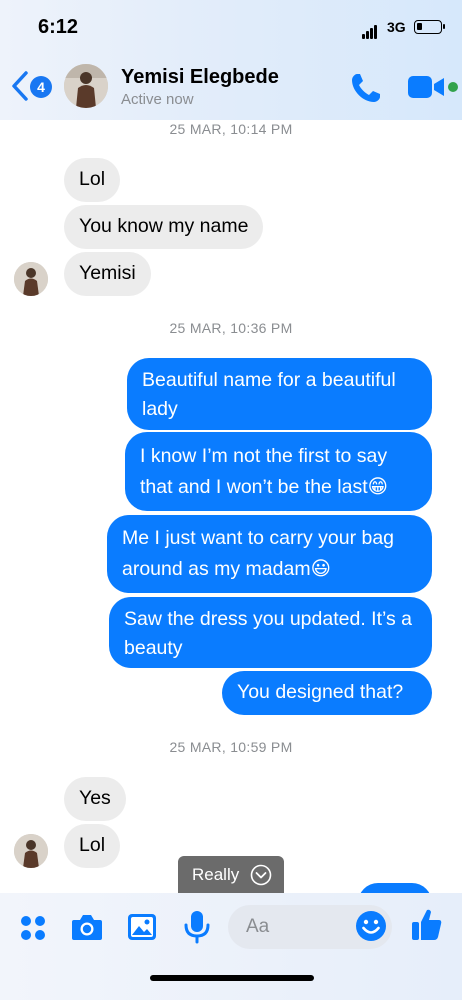 The width and height of the screenshot is (462, 1000). Describe the element at coordinates (231, 129) in the screenshot. I see `timestamp: 25 MAR, 10:14 PM` at that location.